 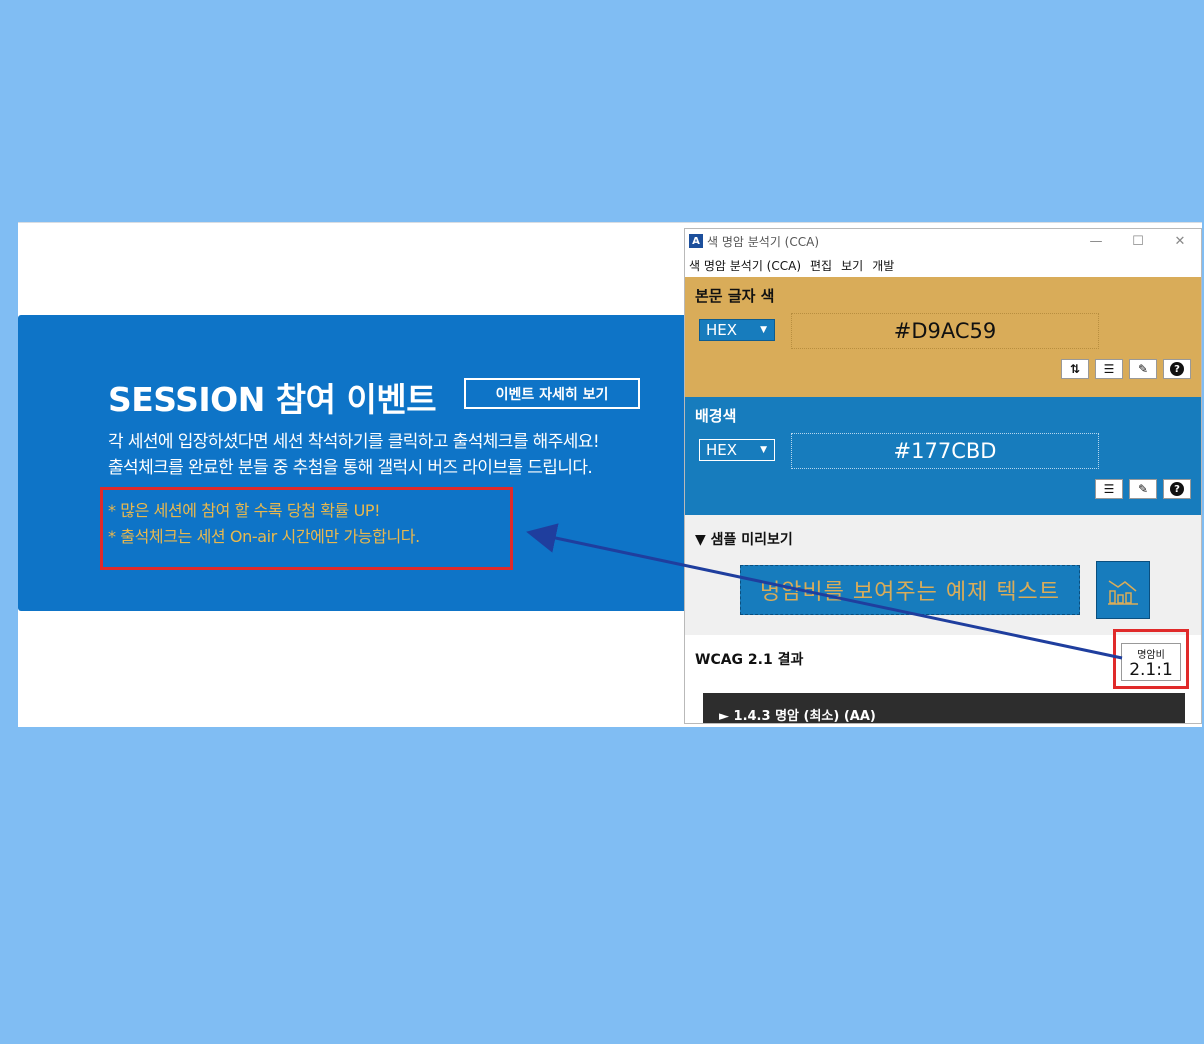 I want to click on background-tools: ☰ ✎ ?, so click(x=1143, y=489).